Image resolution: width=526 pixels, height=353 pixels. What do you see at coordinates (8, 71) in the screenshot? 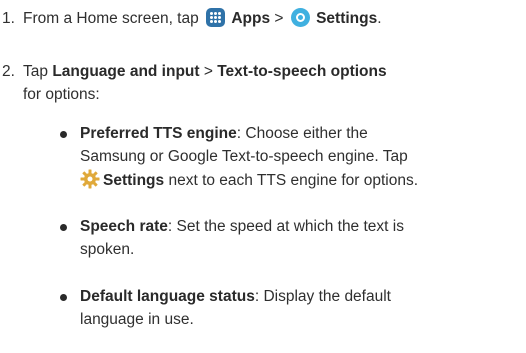
I see `step-number: 2.` at bounding box center [8, 71].